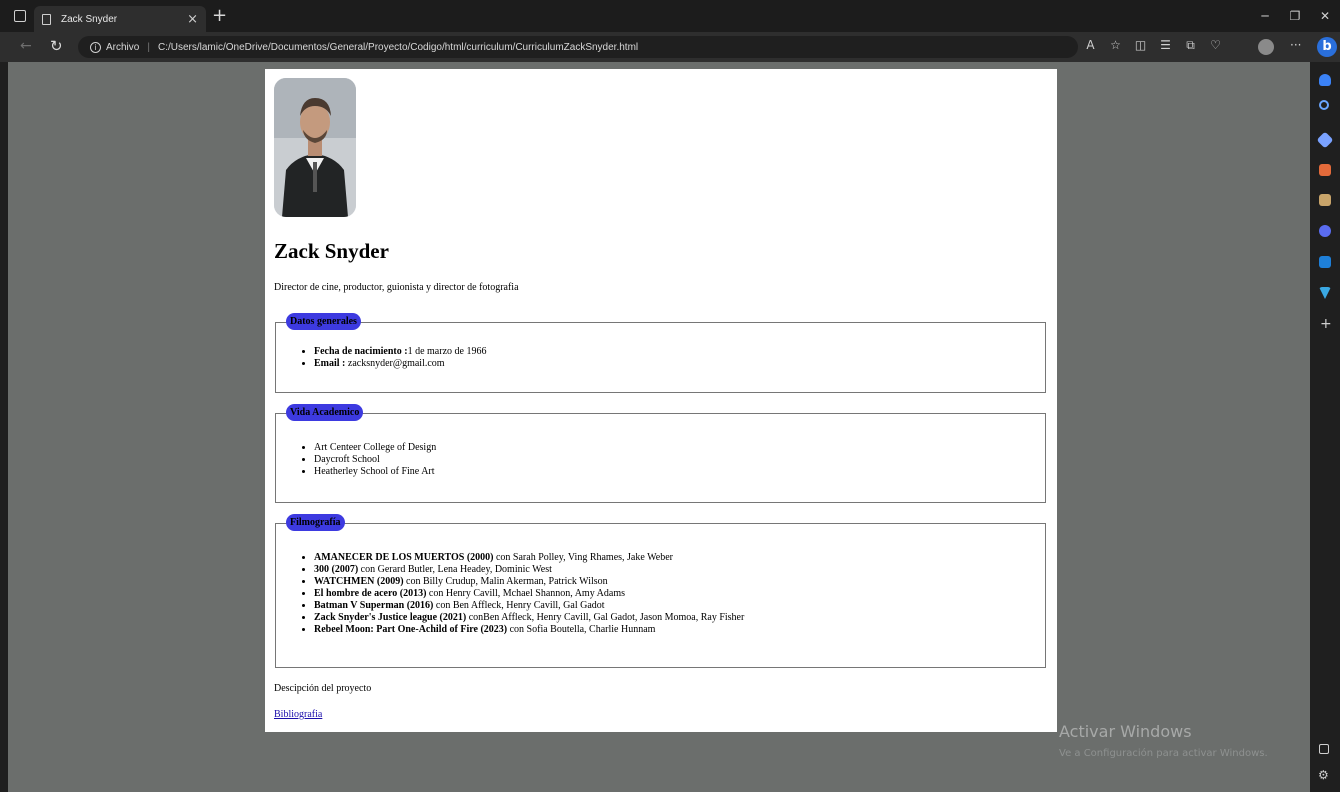 This screenshot has width=1340, height=792. Describe the element at coordinates (1140, 45) in the screenshot. I see `split-screen-icon: ◫` at that location.